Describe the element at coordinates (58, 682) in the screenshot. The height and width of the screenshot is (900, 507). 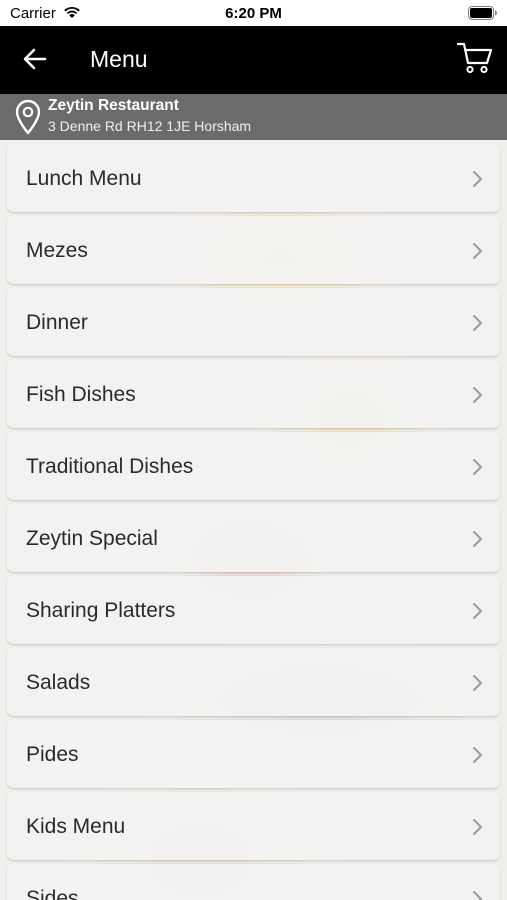
I see `menu-item-label: Salads` at that location.